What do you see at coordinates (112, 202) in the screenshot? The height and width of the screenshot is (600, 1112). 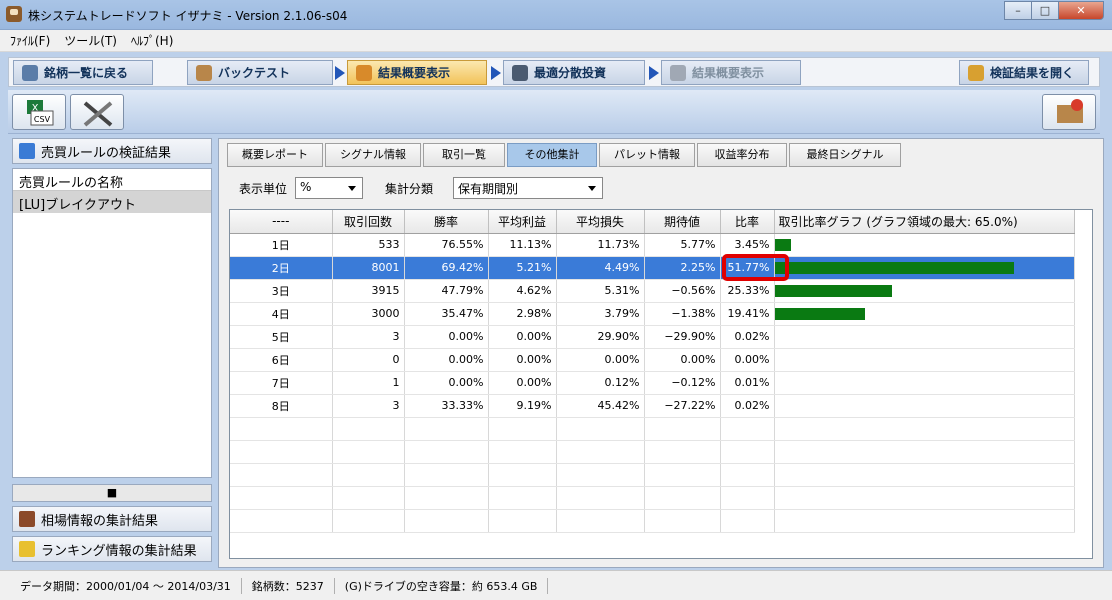 I see `rule-list-item: [LU]ブレイクアウト` at bounding box center [112, 202].